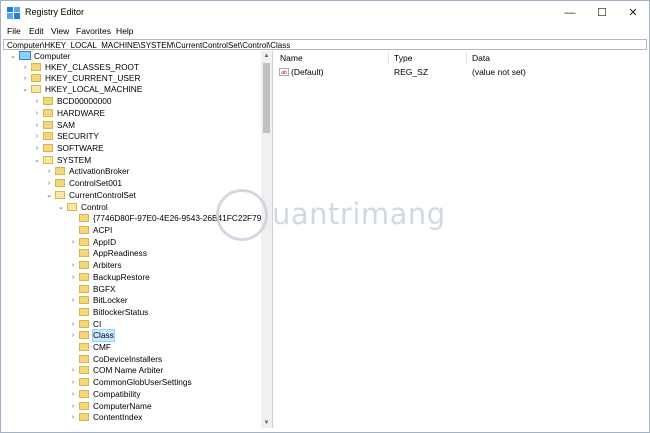 Image resolution: width=650 pixels, height=433 pixels. What do you see at coordinates (93, 78) in the screenshot?
I see `tree-item-label: HKEY_CURRENT_USER` at bounding box center [93, 78].